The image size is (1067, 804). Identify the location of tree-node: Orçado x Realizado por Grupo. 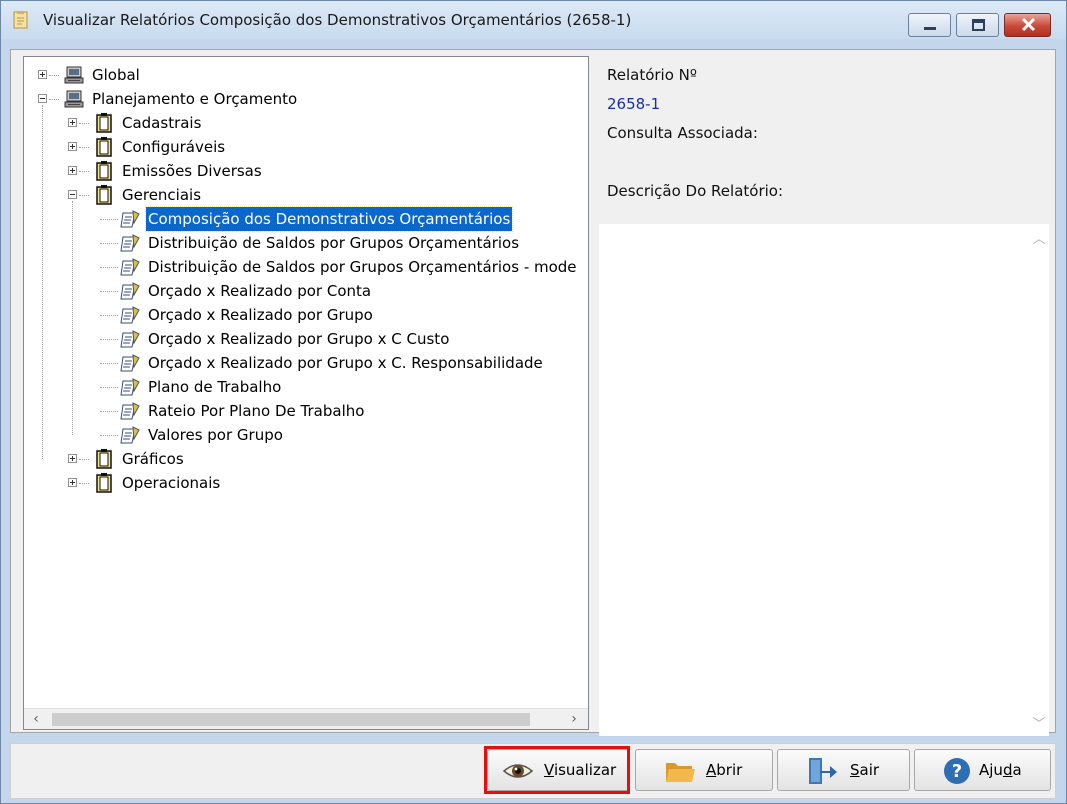
(304, 315).